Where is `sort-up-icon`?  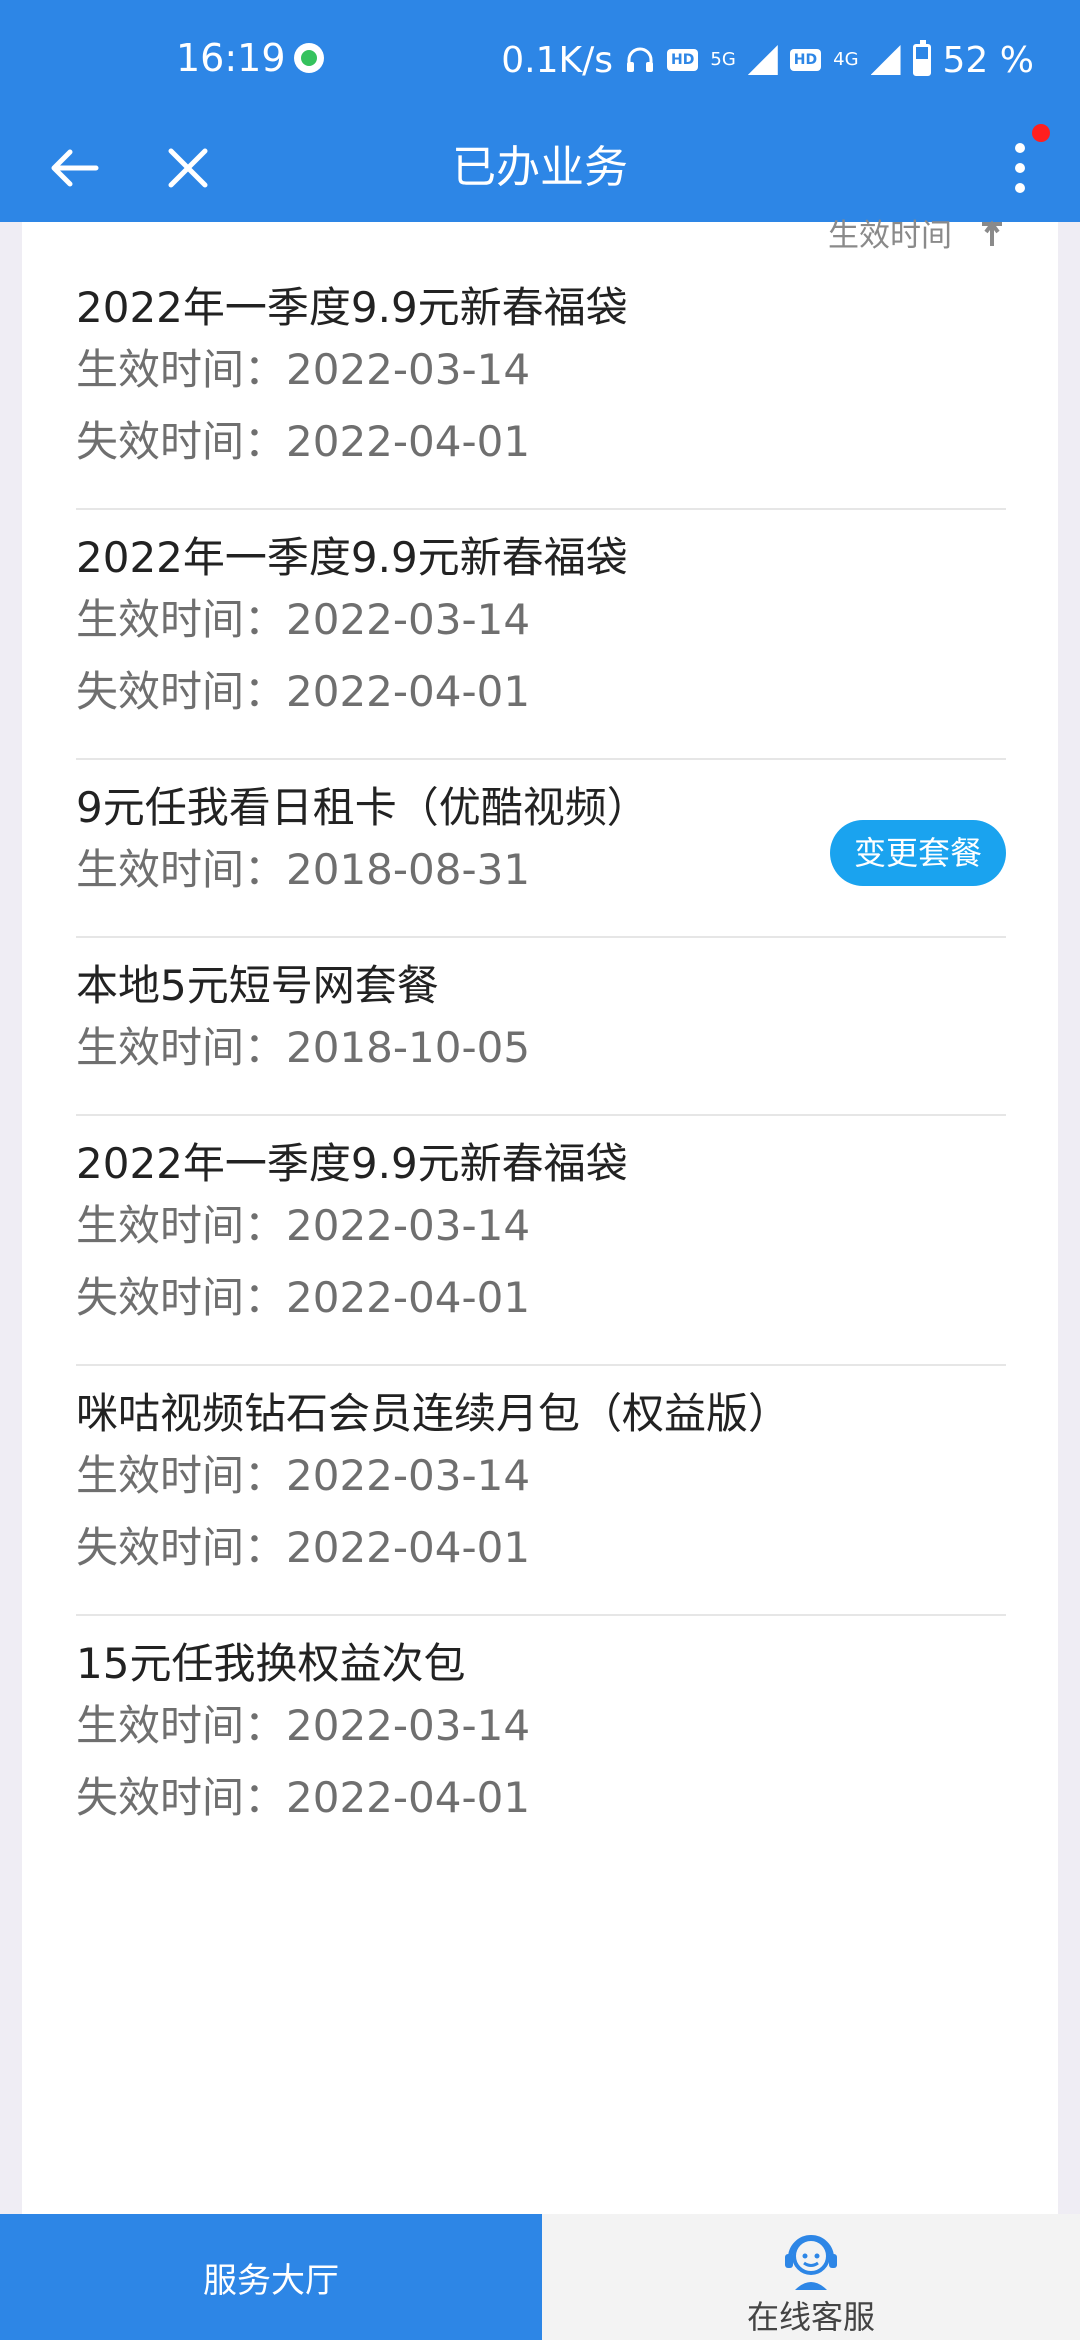 sort-up-icon is located at coordinates (992, 233).